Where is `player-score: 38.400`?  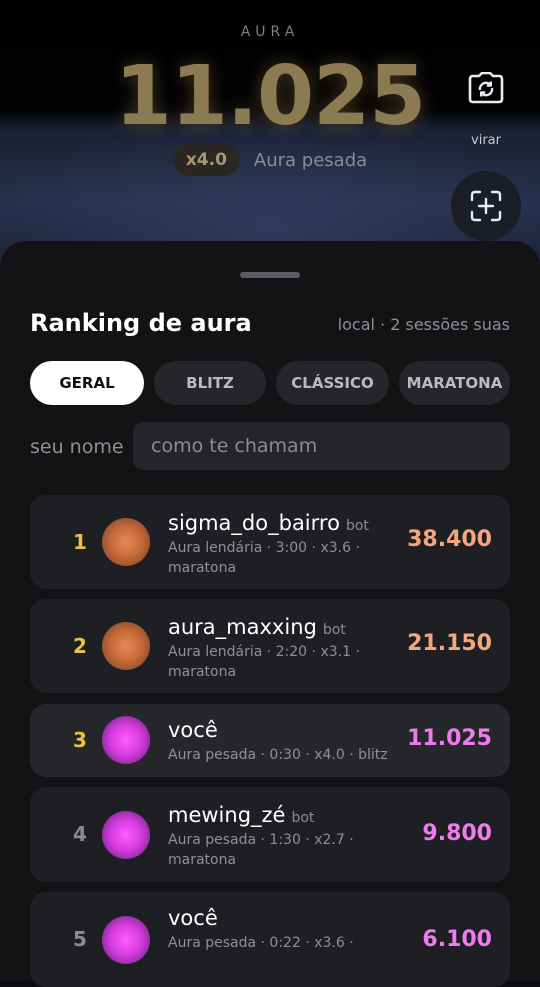 player-score: 38.400 is located at coordinates (449, 539).